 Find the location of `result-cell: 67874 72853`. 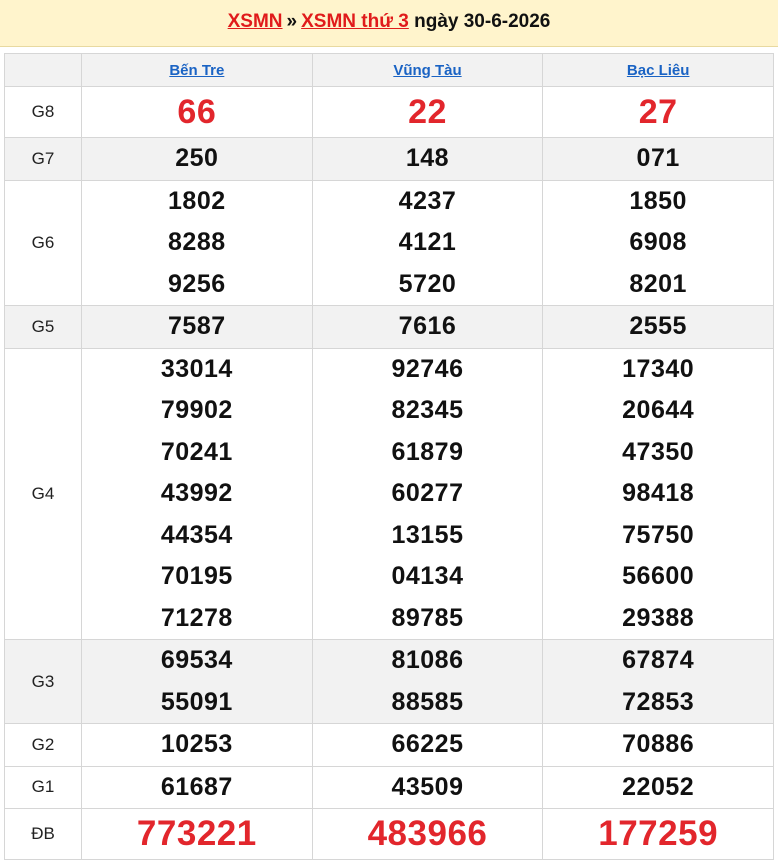

result-cell: 67874 72853 is located at coordinates (658, 681).